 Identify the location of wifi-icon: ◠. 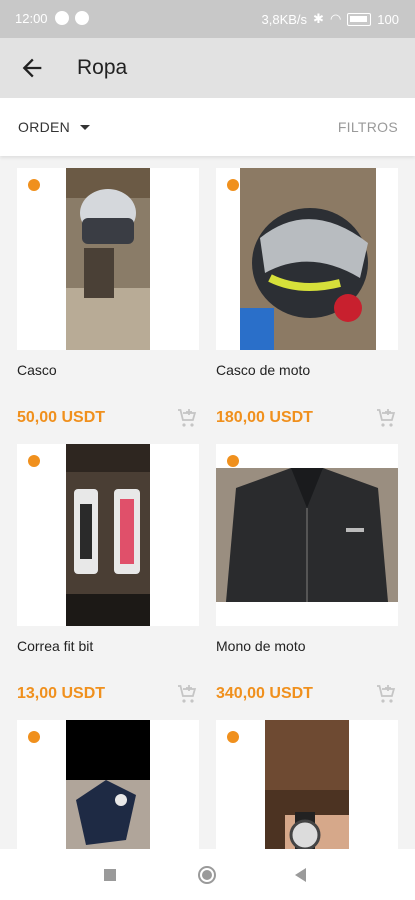
(335, 18).